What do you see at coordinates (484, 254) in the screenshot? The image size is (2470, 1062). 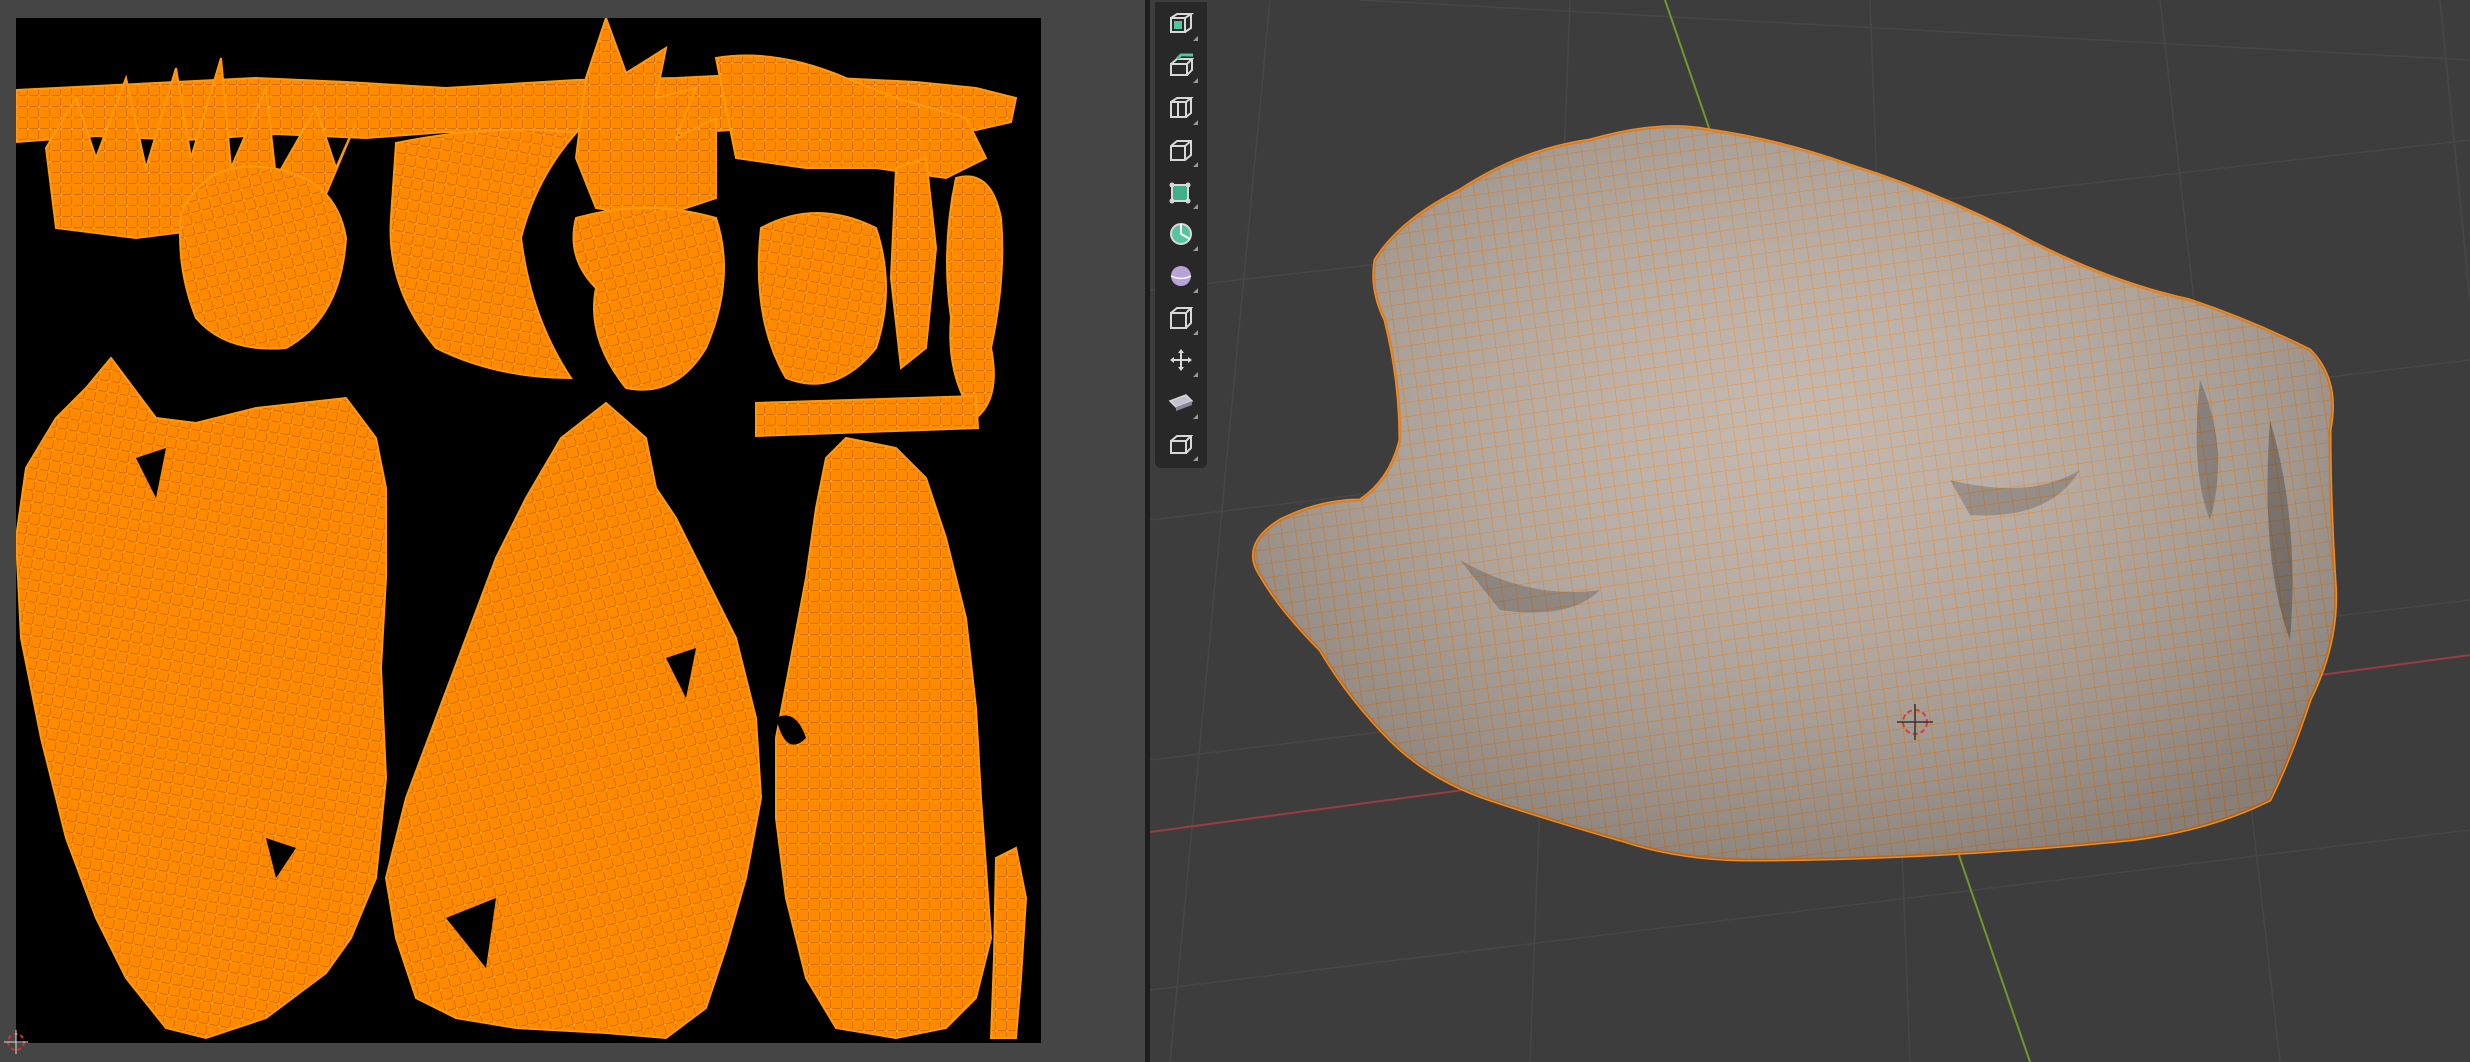 I see `uv-island-crescent` at bounding box center [484, 254].